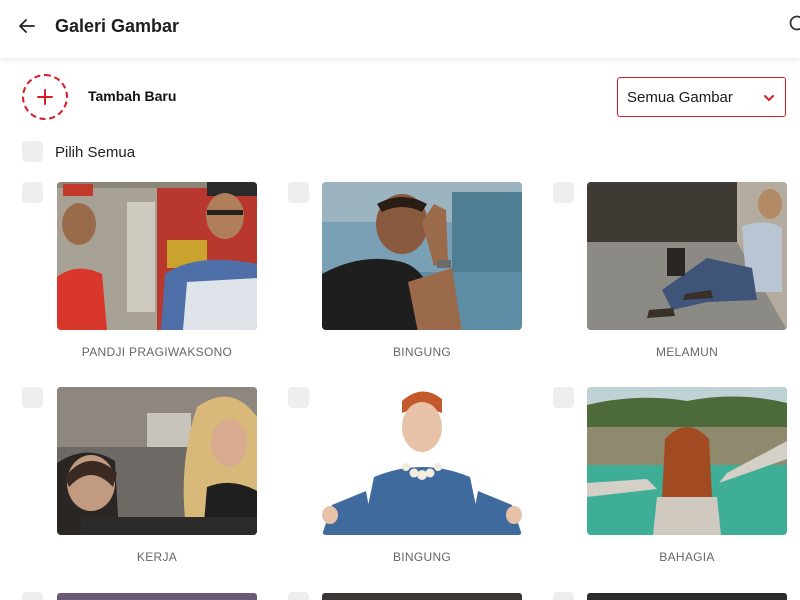 The image size is (800, 600). I want to click on image-man-headache, so click(422, 256).